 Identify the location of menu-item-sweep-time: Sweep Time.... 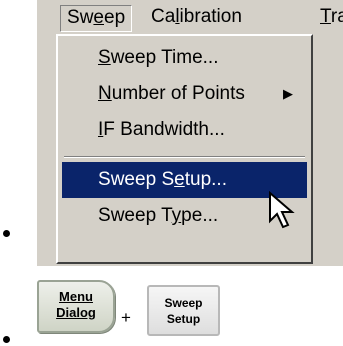
(184, 58).